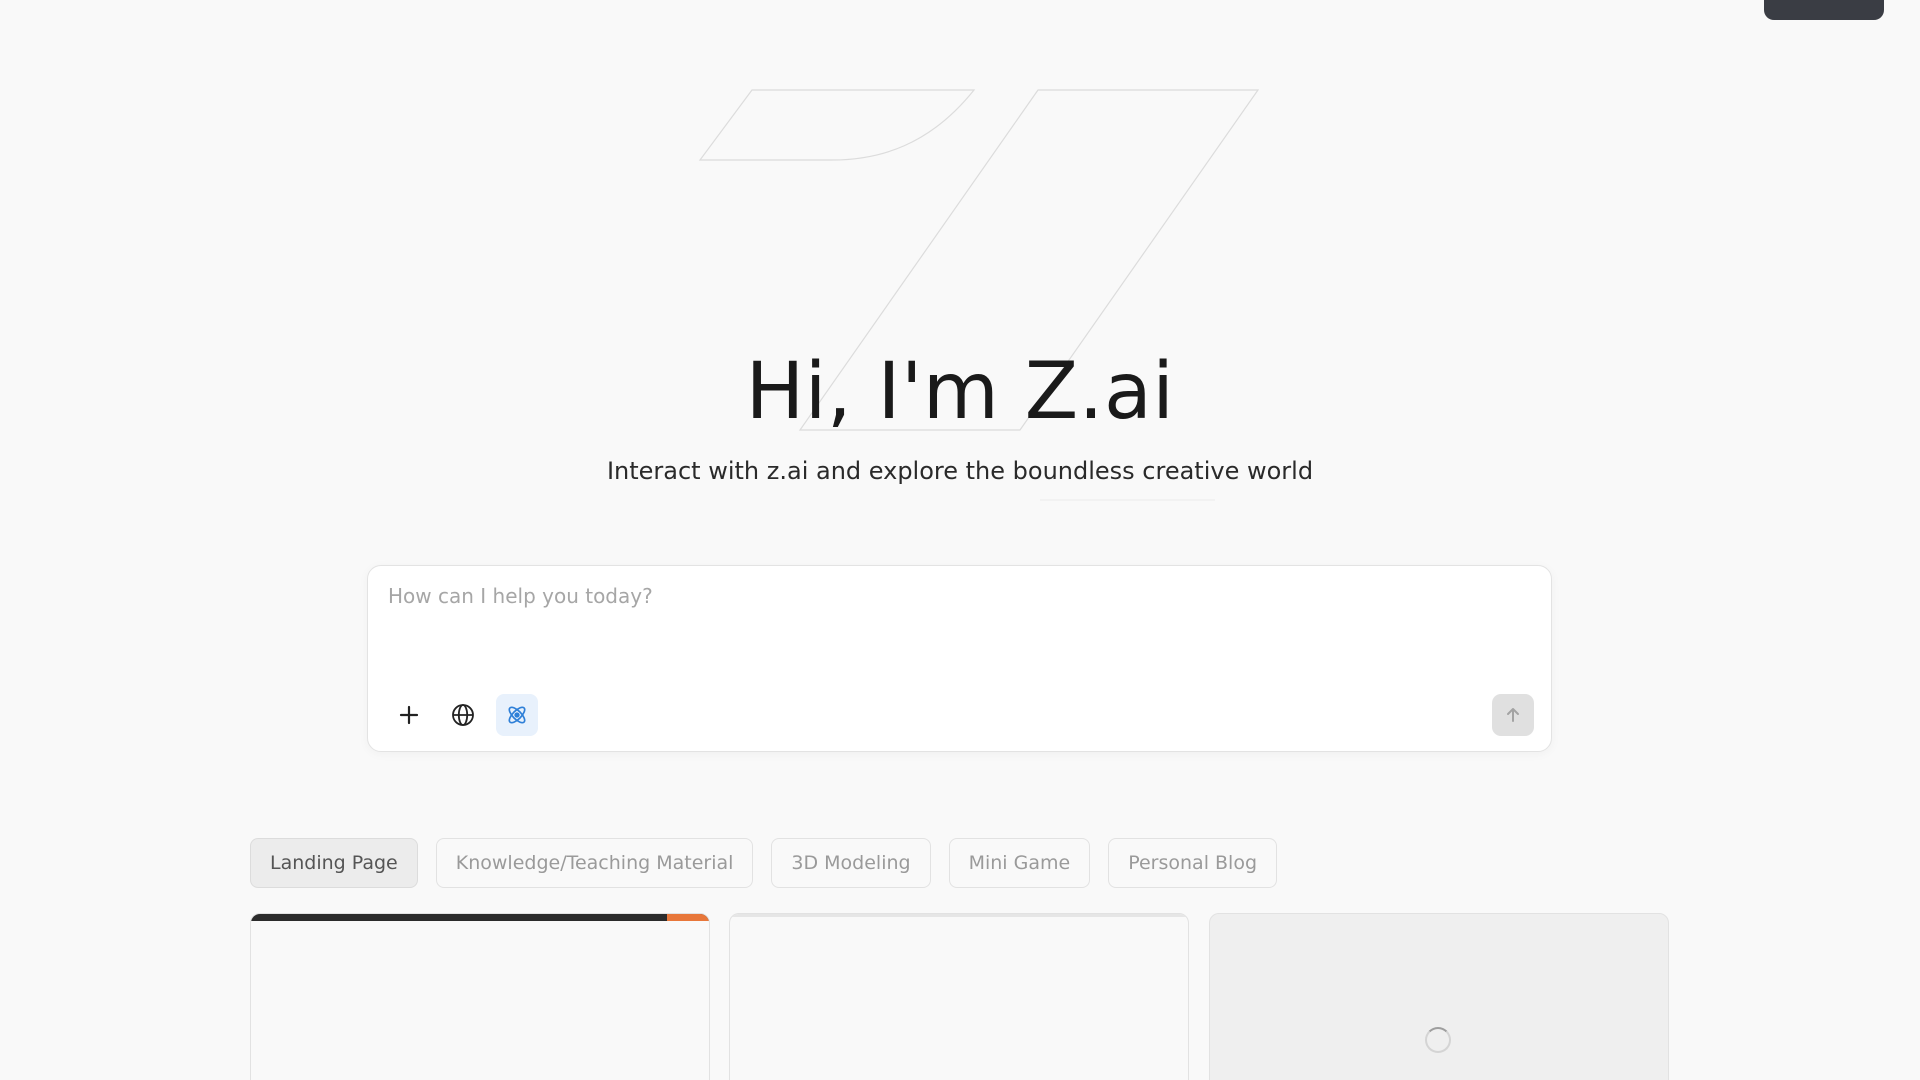  What do you see at coordinates (1019, 863) in the screenshot?
I see `tab-mini-game: Mini Game` at bounding box center [1019, 863].